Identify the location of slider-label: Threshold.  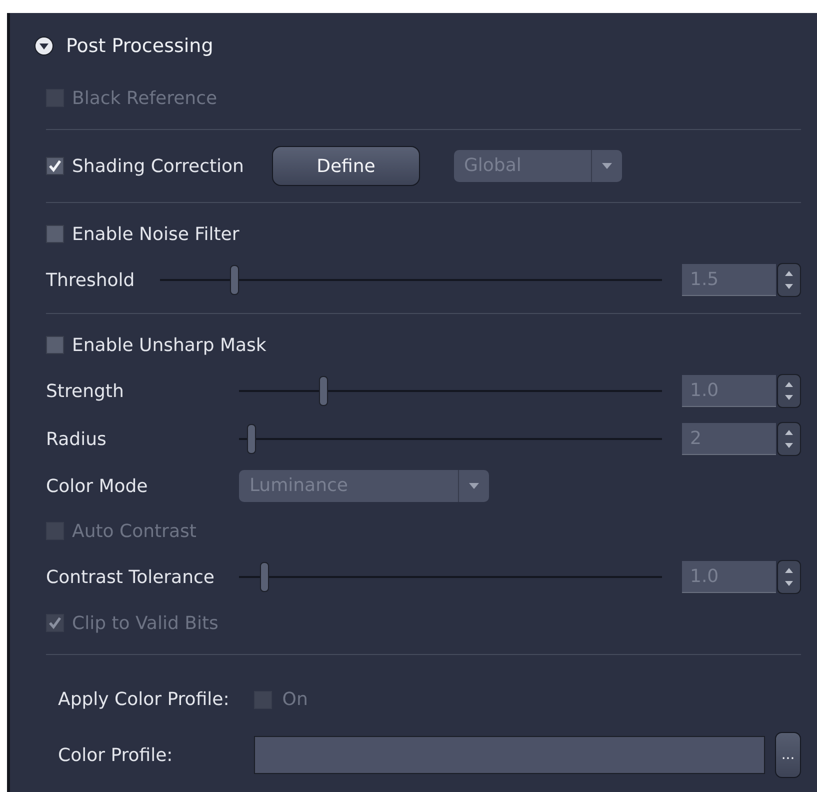
(90, 280).